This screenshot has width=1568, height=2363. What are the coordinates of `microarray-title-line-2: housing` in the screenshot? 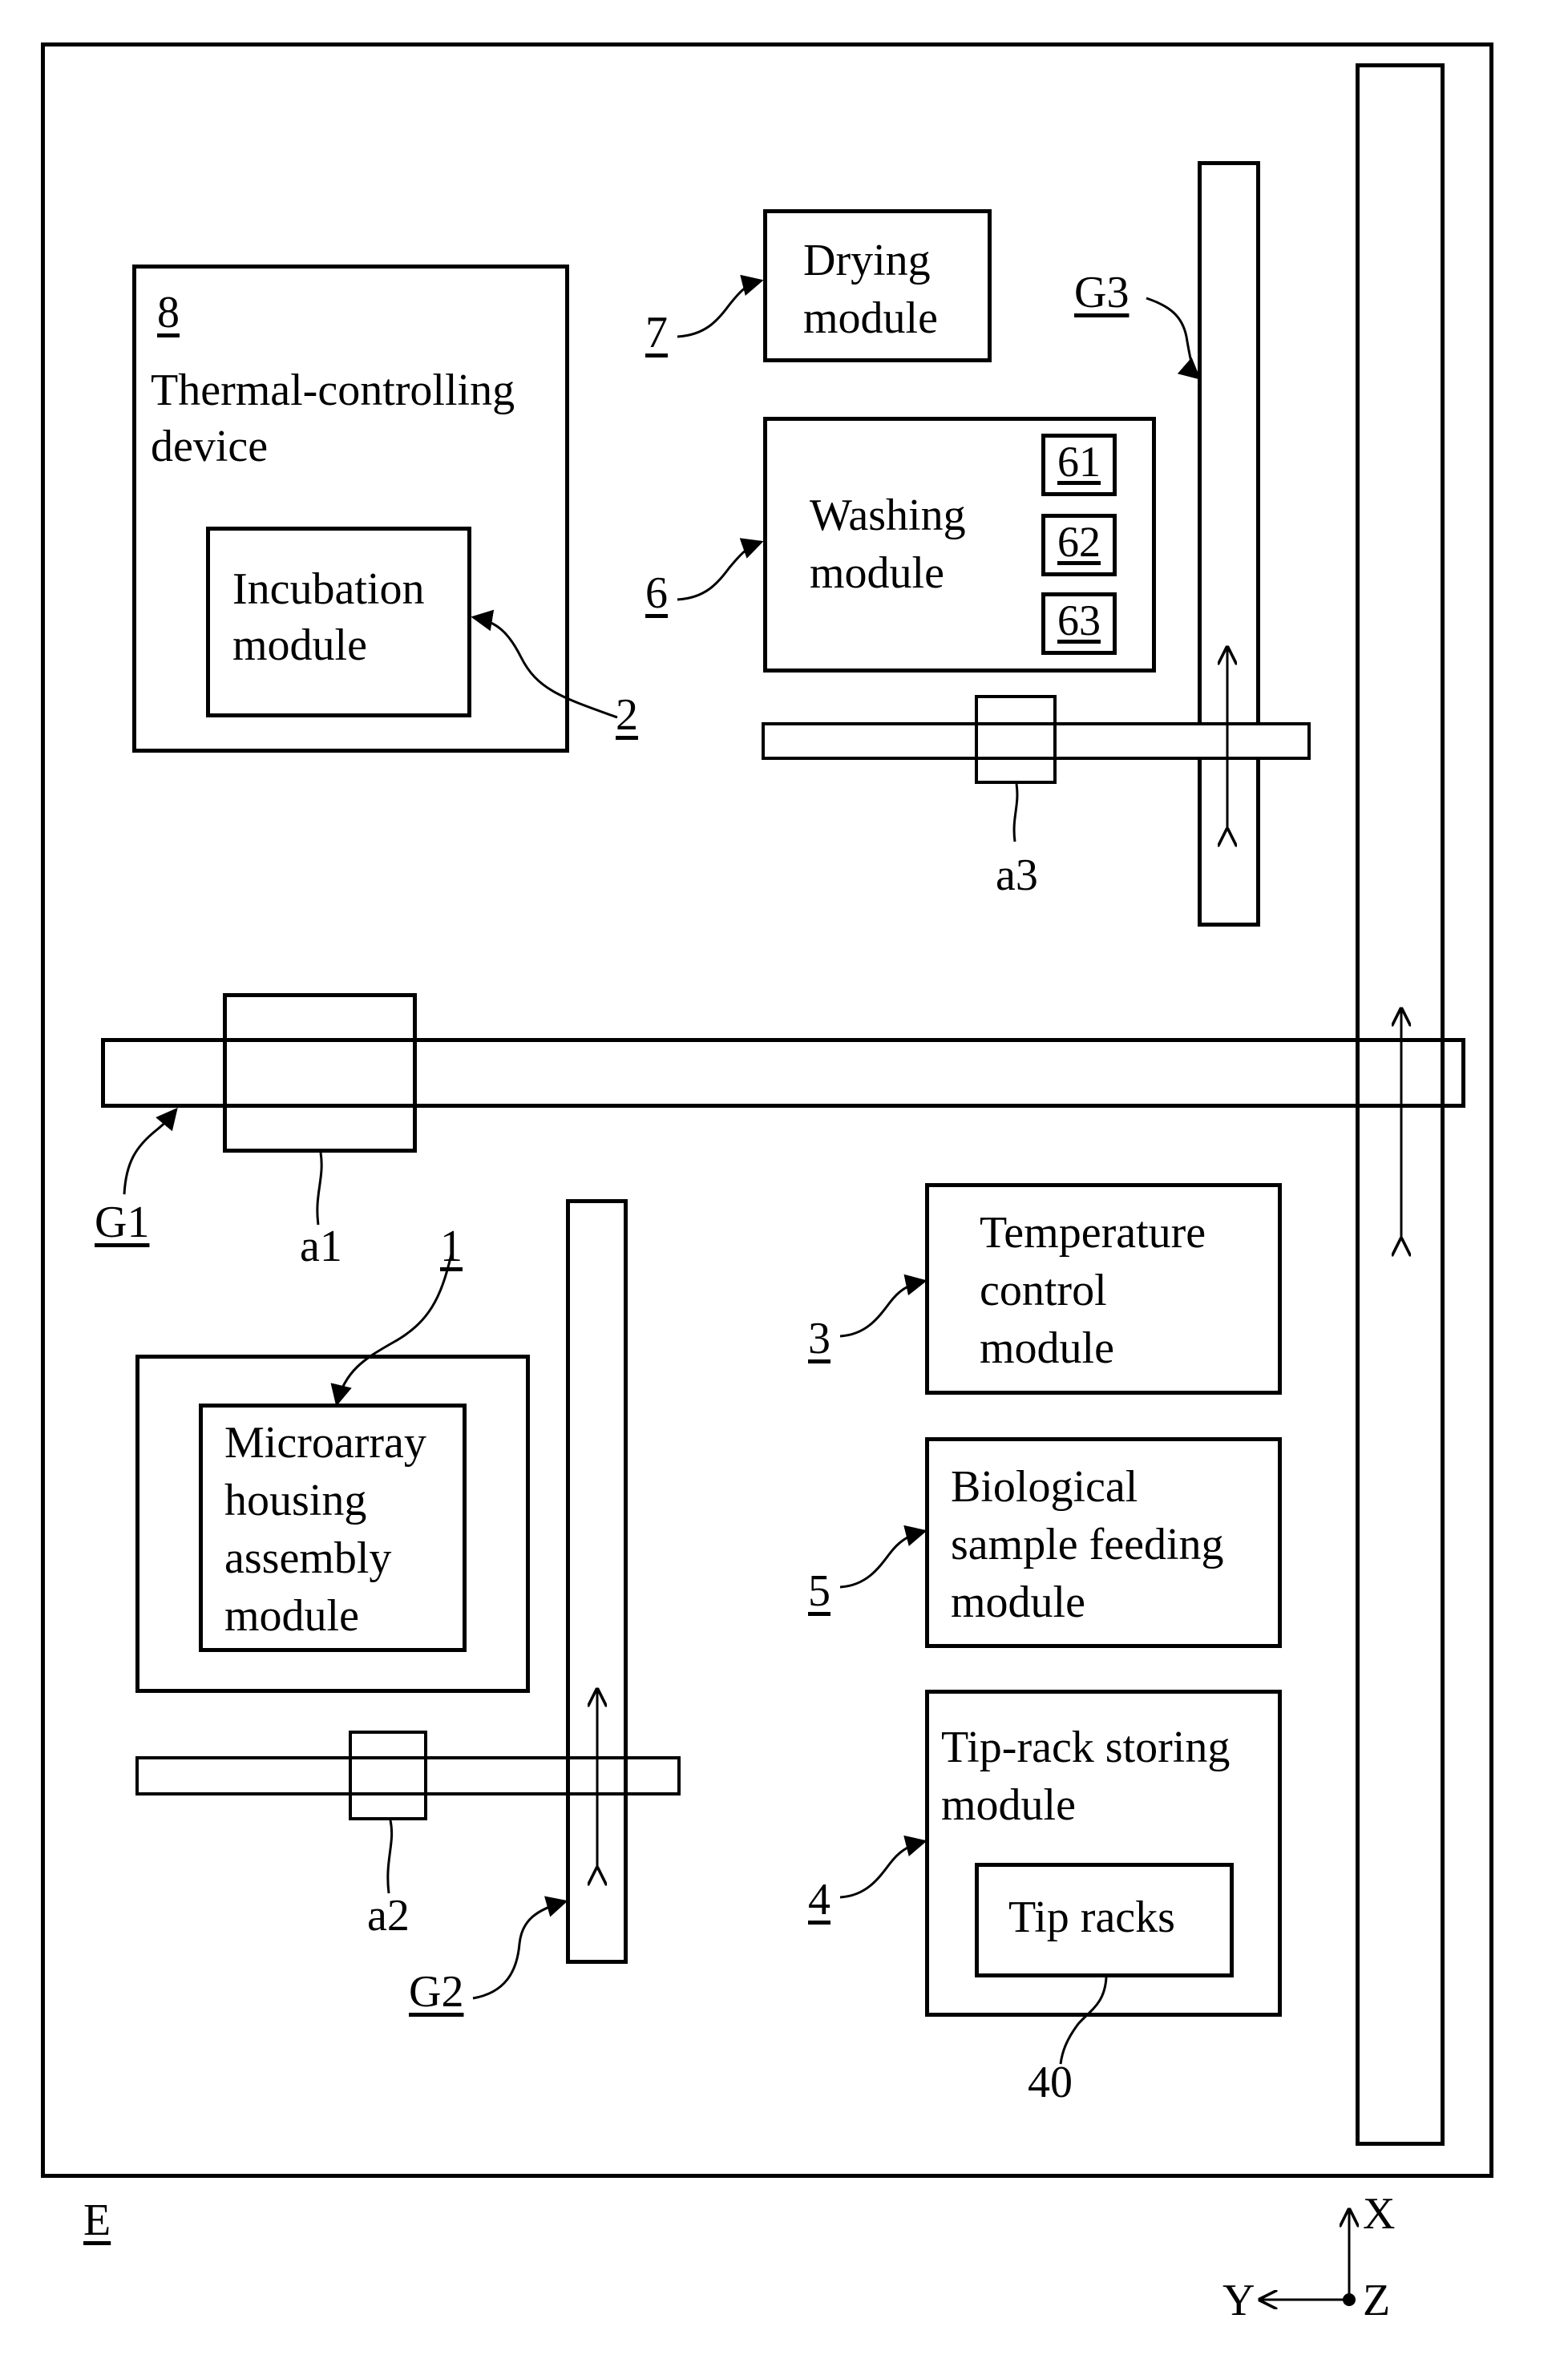 It's located at (295, 1500).